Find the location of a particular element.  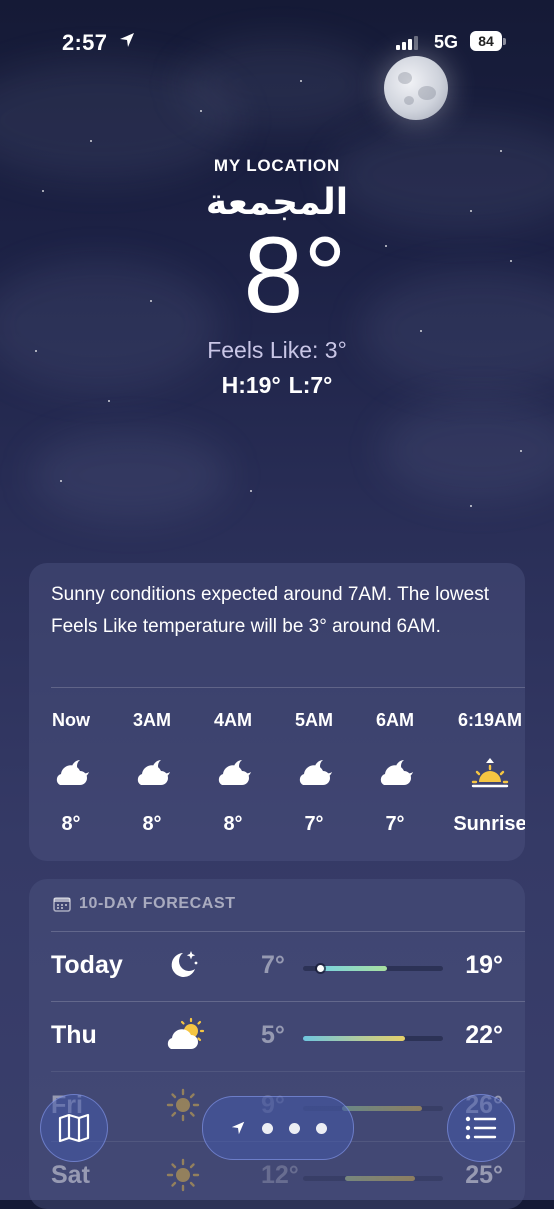

bottom-toolbar is located at coordinates (277, 1144).